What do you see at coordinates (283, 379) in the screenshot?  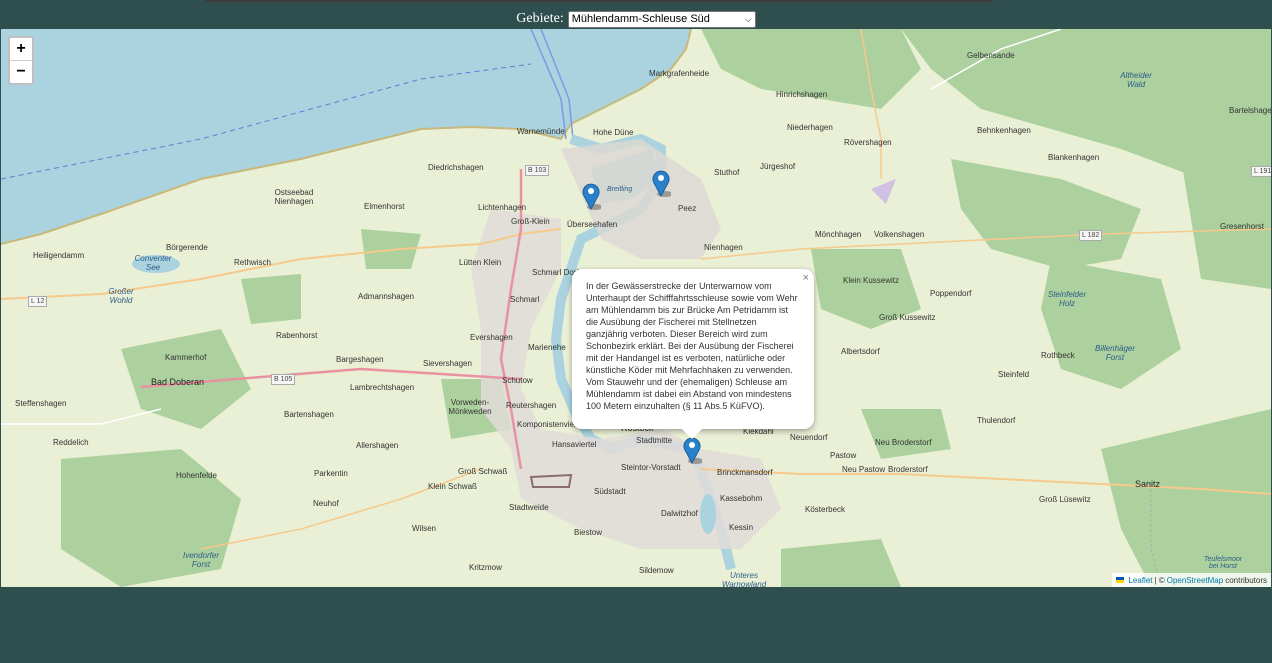 I see `road-number: B 105` at bounding box center [283, 379].